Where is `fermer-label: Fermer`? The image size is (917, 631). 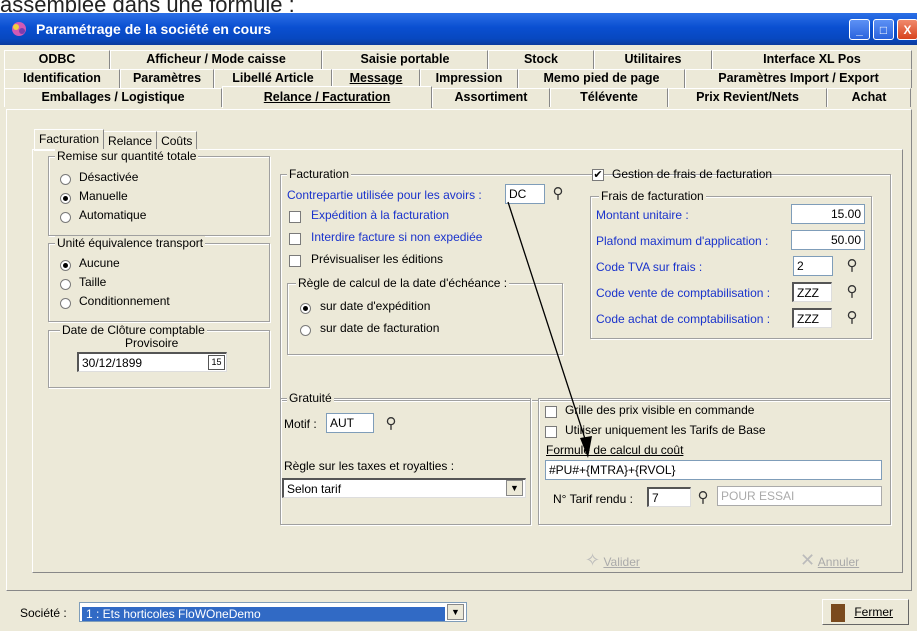 fermer-label: Fermer is located at coordinates (874, 612).